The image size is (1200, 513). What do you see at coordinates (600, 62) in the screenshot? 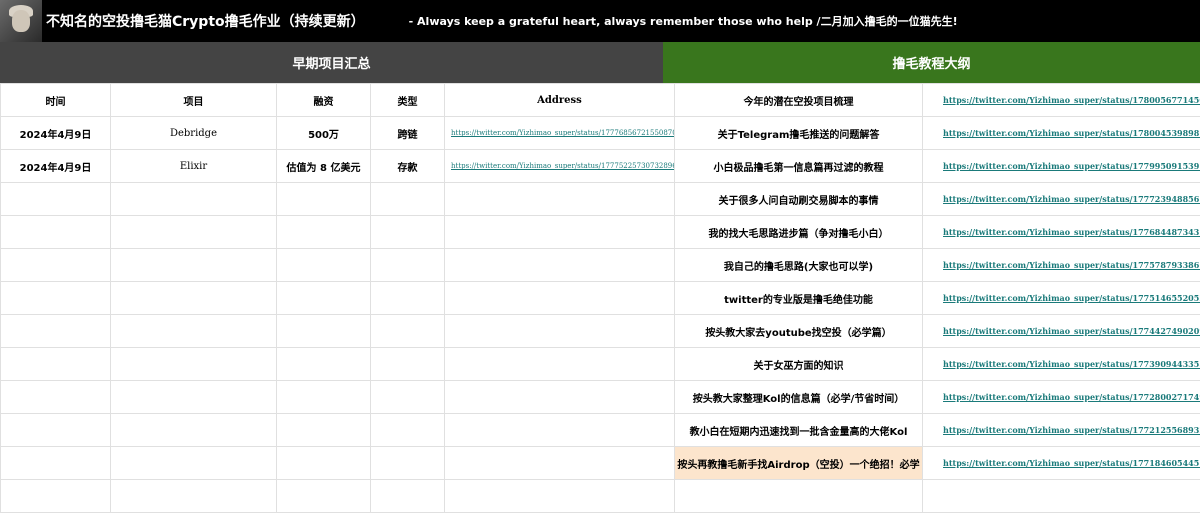
I see `section-headers: 早期项目汇总 撸毛教程大纲` at bounding box center [600, 62].